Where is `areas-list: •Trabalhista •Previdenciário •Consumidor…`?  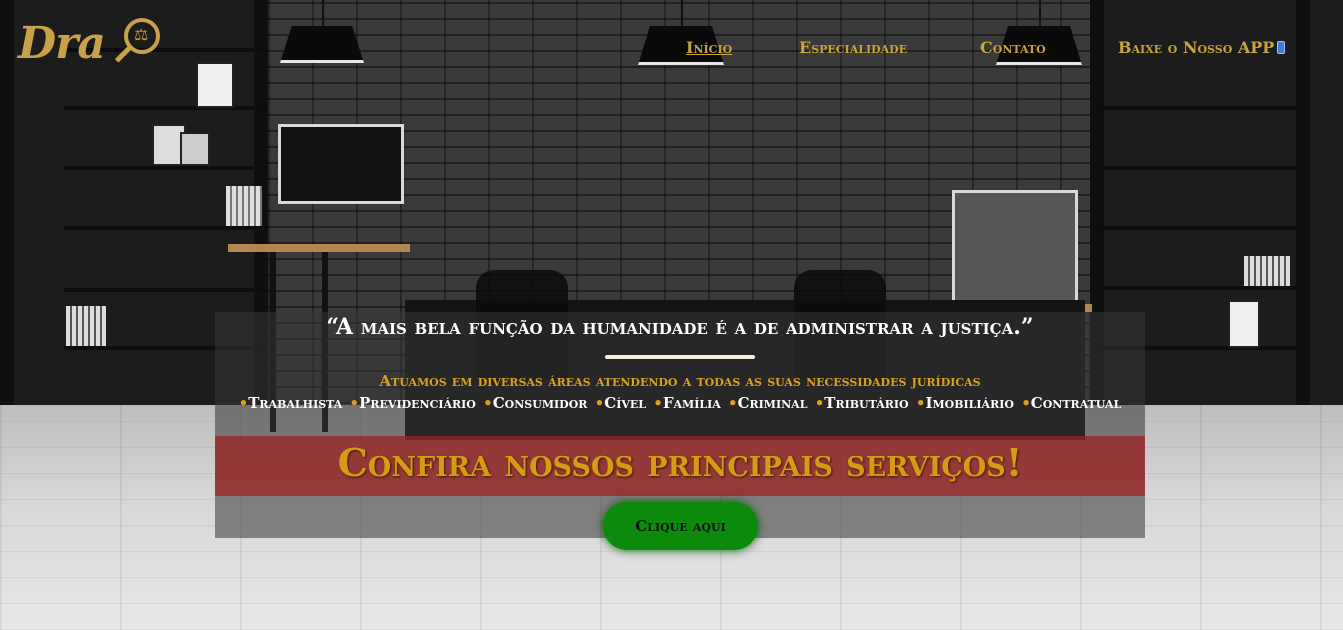
areas-list: •Trabalhista •Previdenciário •Consumidor… is located at coordinates (680, 403).